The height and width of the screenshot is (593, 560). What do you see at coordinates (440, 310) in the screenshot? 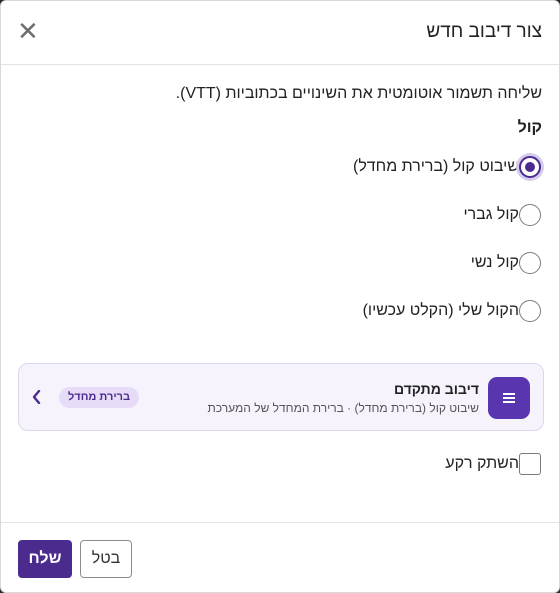
I see `voice-option-label: הקול שלי (הקלט עכשיו)` at bounding box center [440, 310].